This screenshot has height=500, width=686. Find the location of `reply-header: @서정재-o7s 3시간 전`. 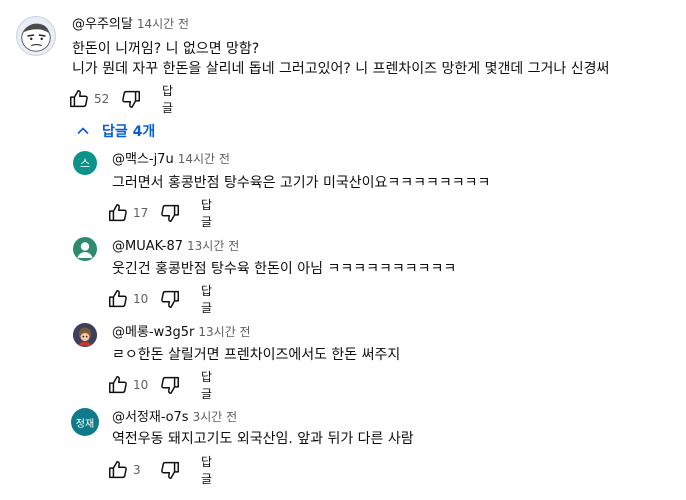

reply-header: @서정재-o7s 3시간 전 is located at coordinates (174, 417).